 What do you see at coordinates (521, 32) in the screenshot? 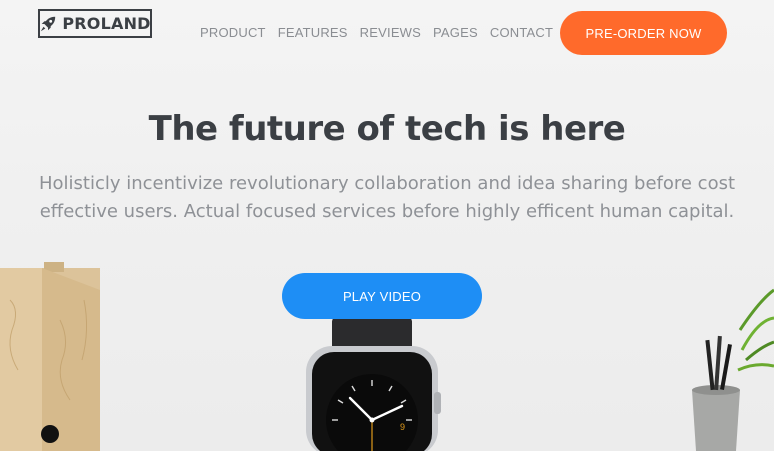
I see `nav-item-contact: CONTACT` at bounding box center [521, 32].